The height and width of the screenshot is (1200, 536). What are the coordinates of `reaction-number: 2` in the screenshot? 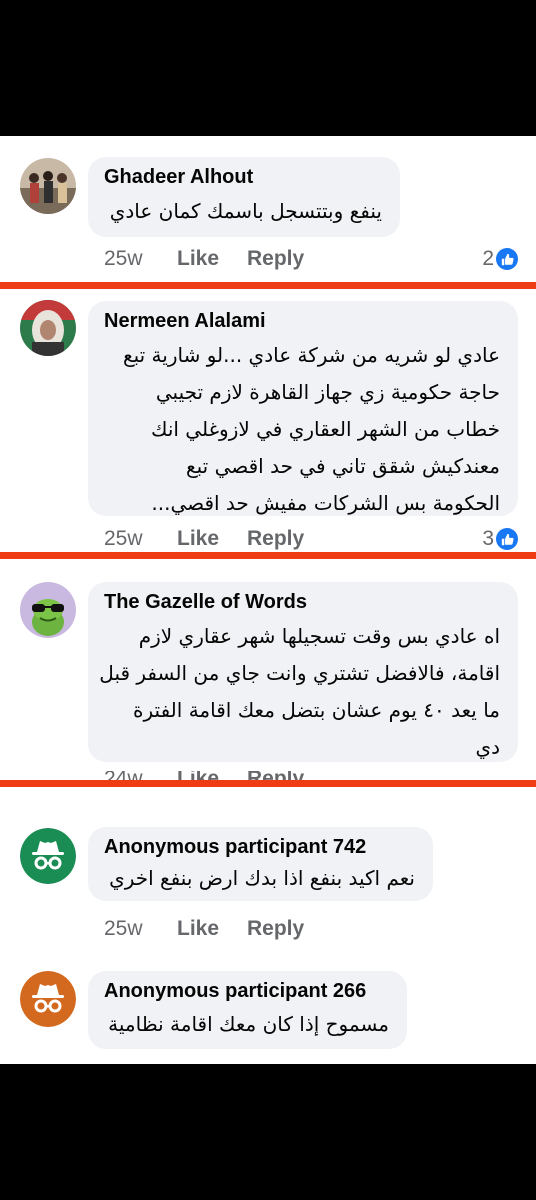 It's located at (488, 258).